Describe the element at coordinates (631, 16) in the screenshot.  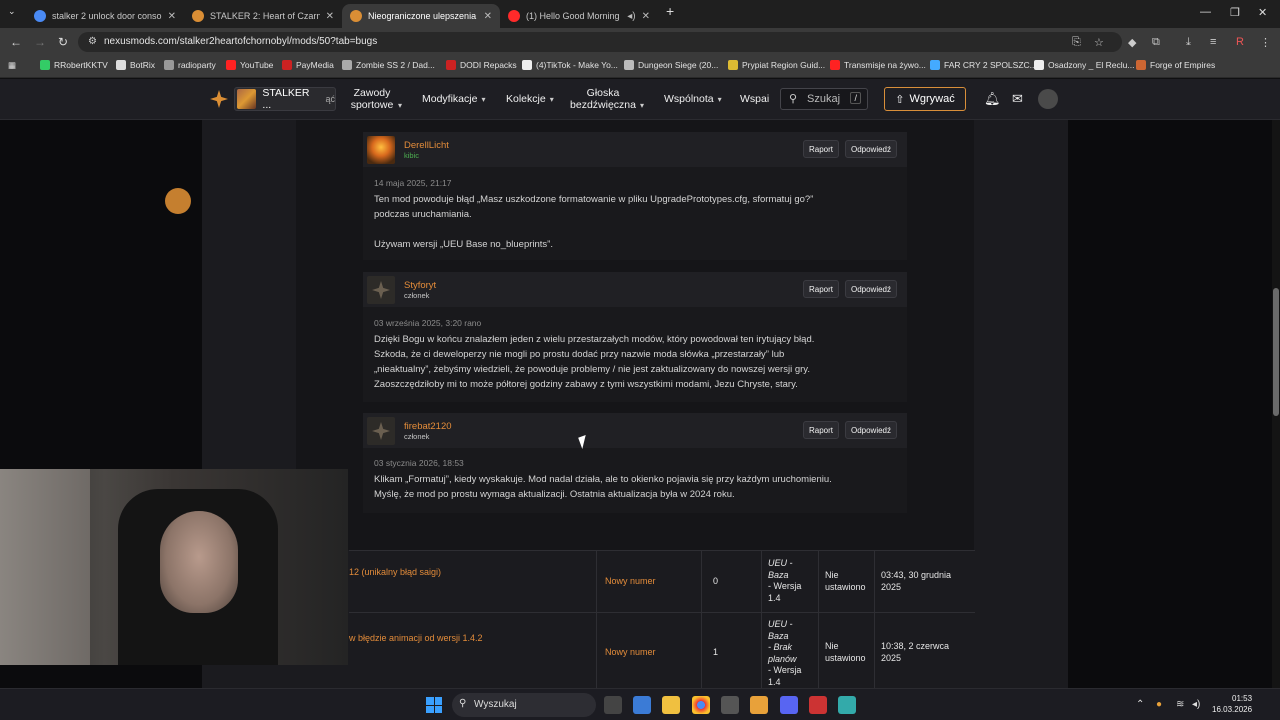
I see `audio-icon: ◂)` at that location.